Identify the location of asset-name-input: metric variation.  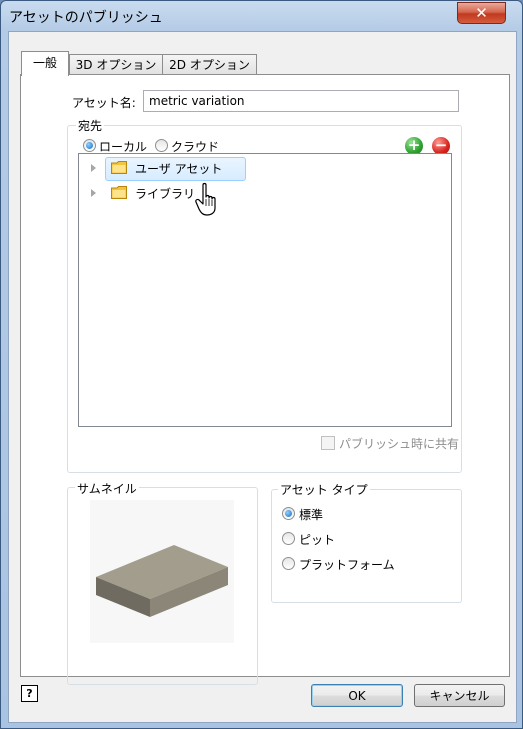
(301, 101).